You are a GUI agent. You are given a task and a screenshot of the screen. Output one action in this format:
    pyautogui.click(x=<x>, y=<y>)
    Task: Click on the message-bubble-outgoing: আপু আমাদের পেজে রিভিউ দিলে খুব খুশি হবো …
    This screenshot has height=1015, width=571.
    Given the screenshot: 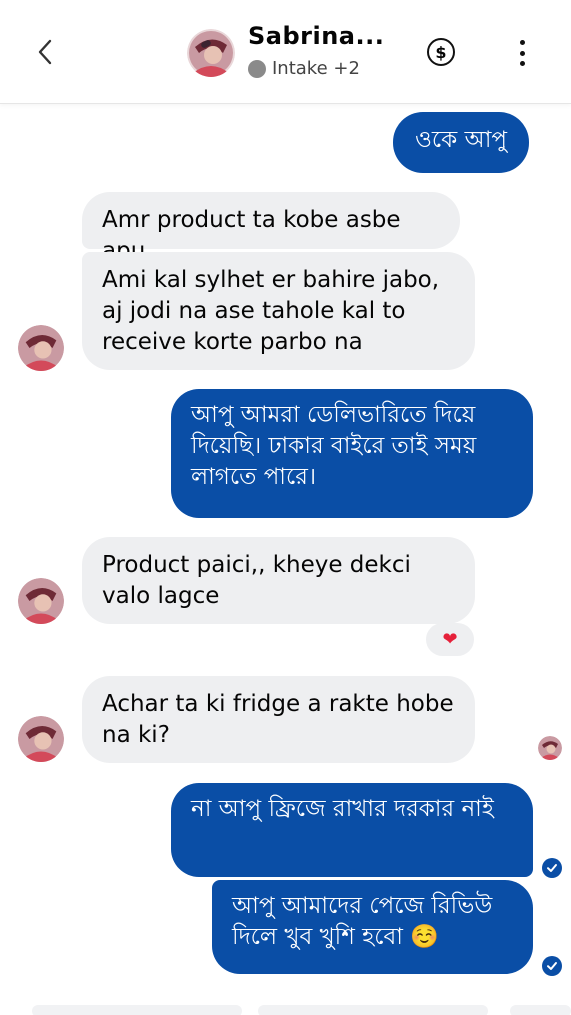 What is the action you would take?
    pyautogui.click(x=372, y=927)
    